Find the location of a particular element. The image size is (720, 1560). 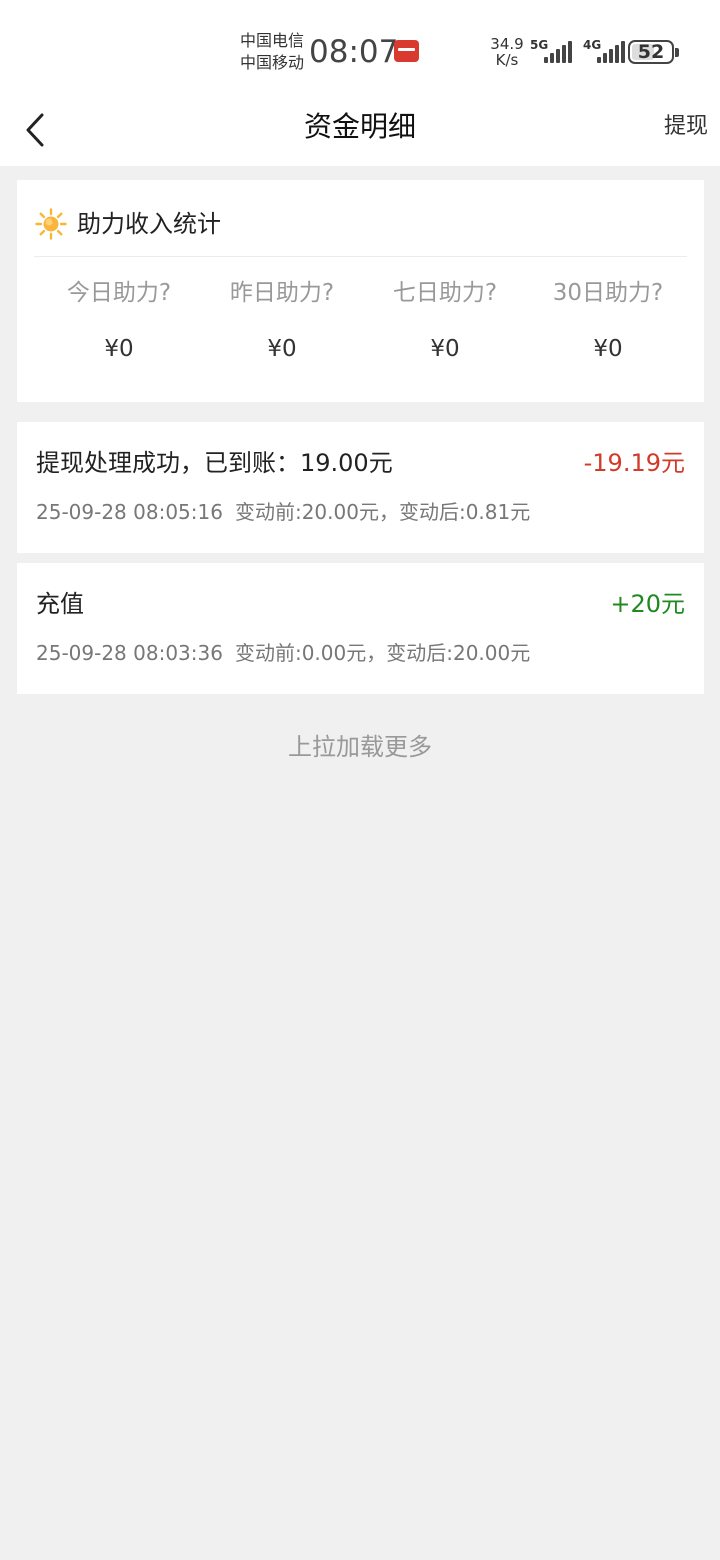

stat-label: 昨日助力? is located at coordinates (282, 293).